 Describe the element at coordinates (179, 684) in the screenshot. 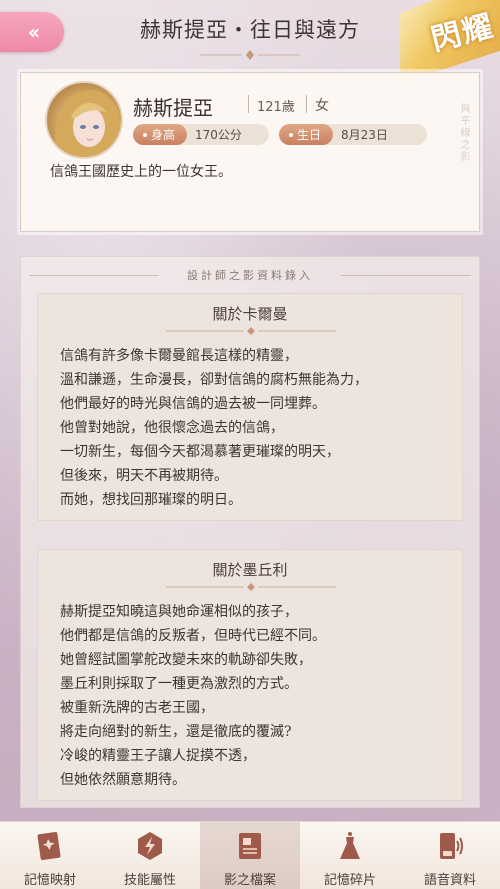

I see `record-line: 墨丘利則採取了一種更為激烈的方式。` at that location.